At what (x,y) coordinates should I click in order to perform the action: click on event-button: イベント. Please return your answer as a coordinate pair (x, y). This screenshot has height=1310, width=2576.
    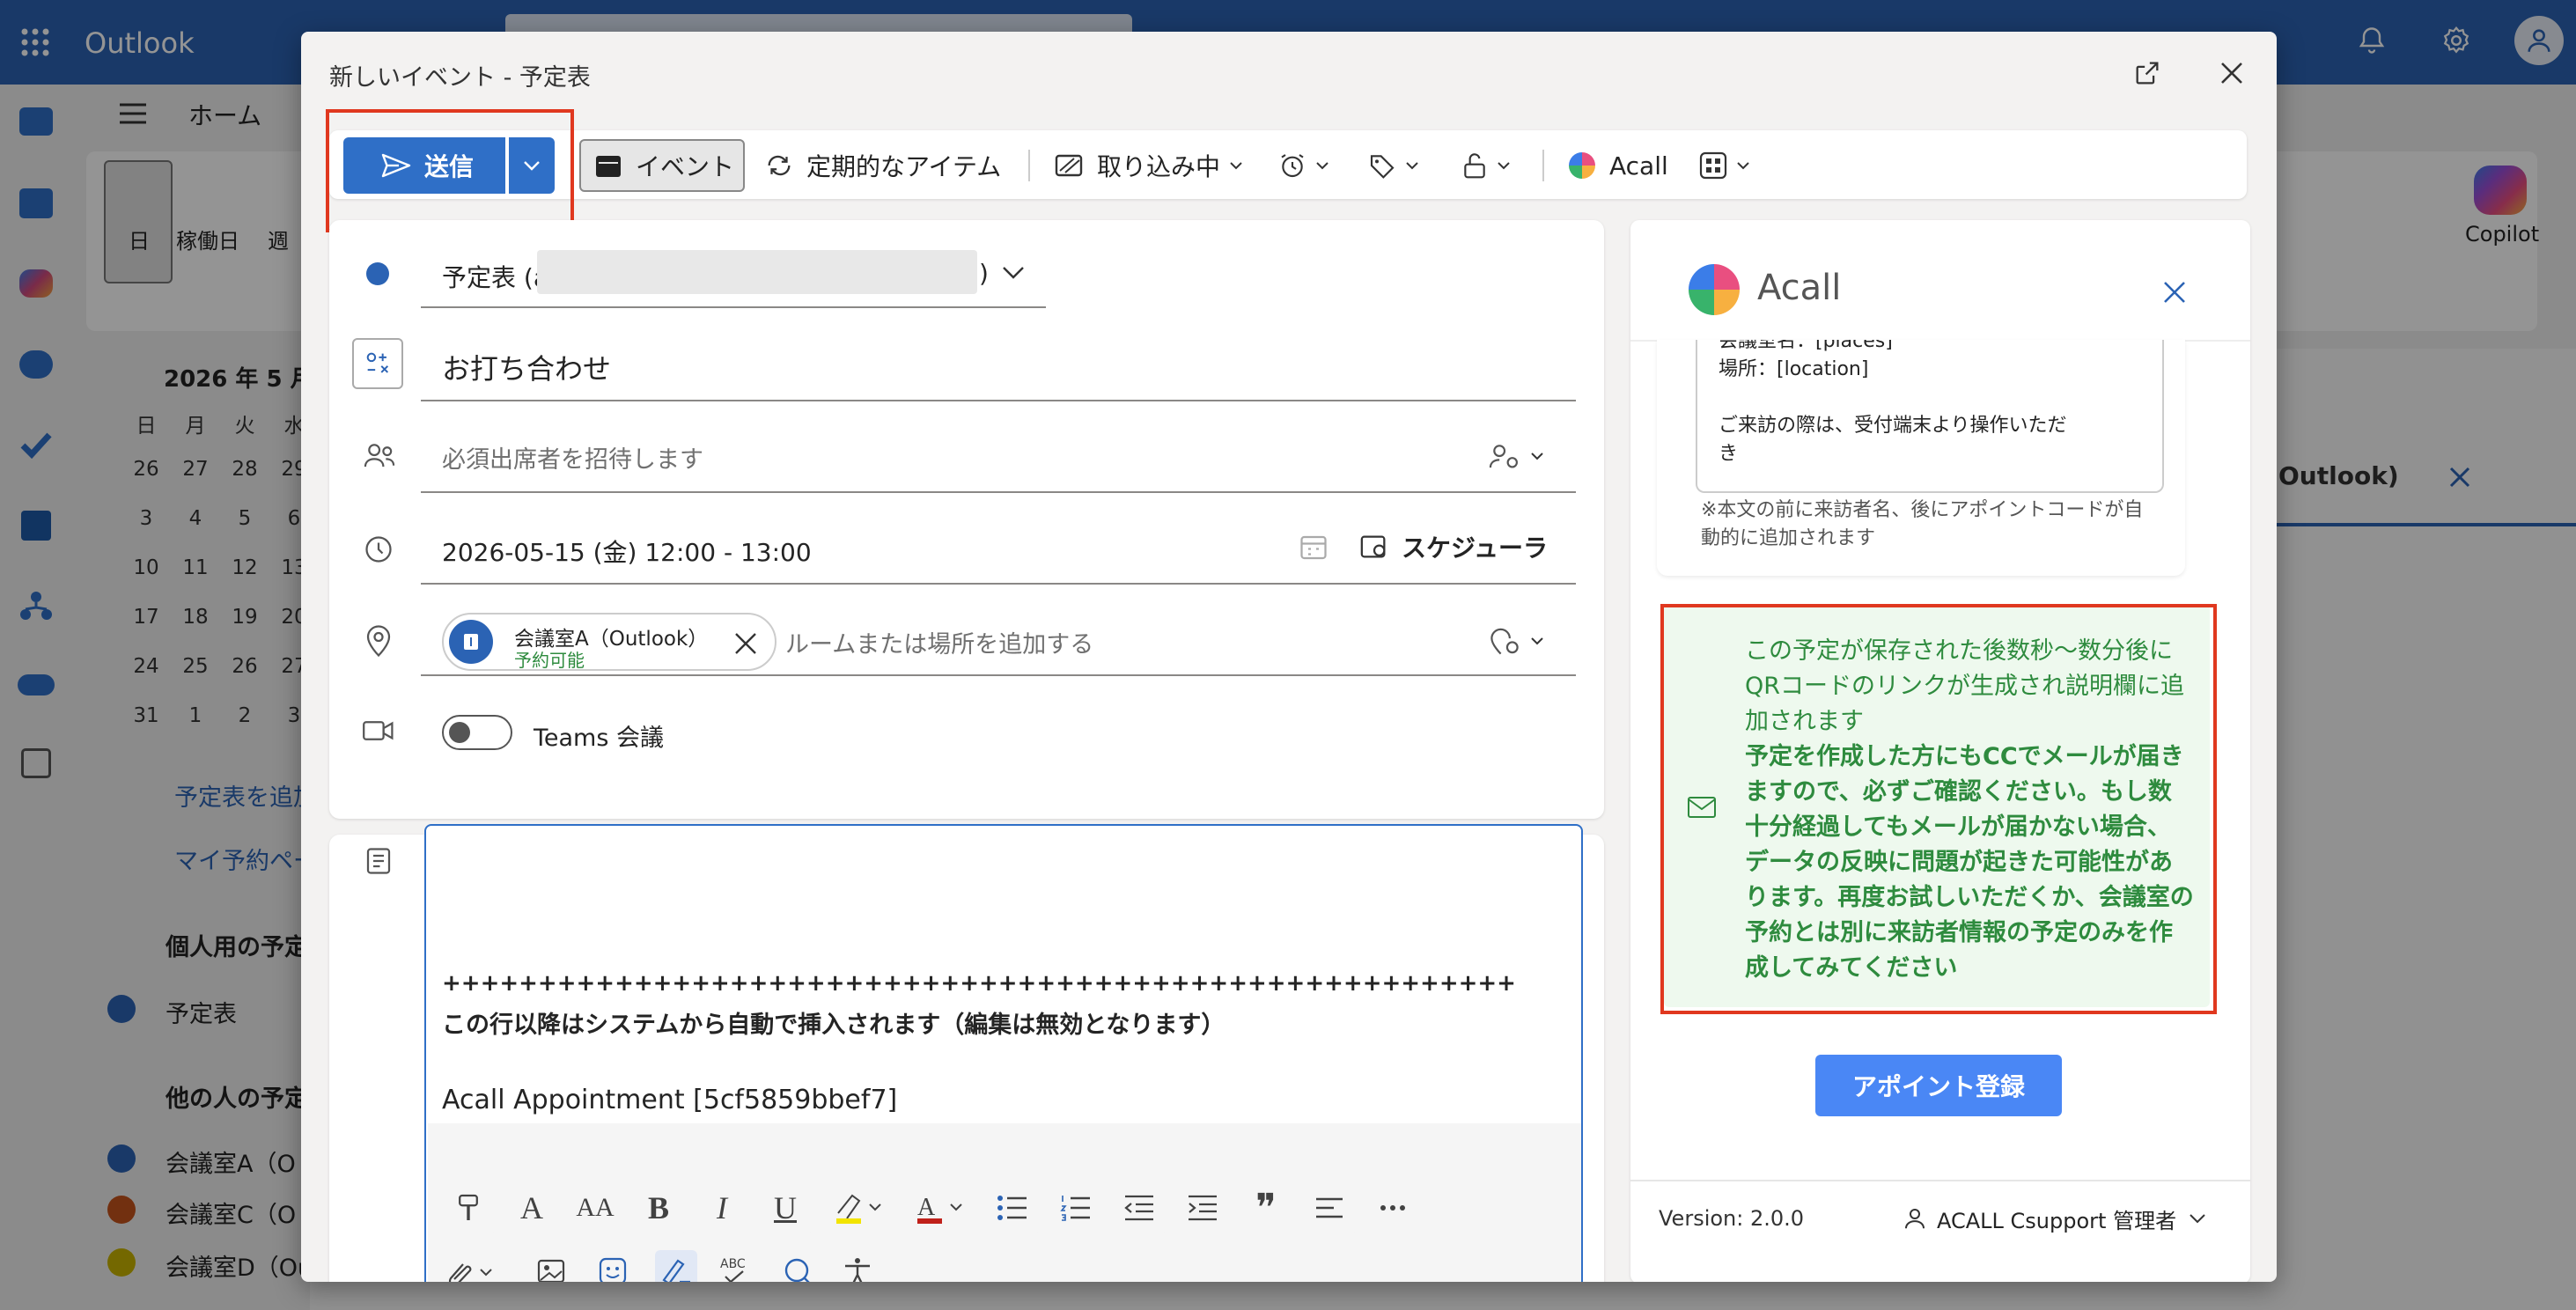
    Looking at the image, I should click on (662, 165).